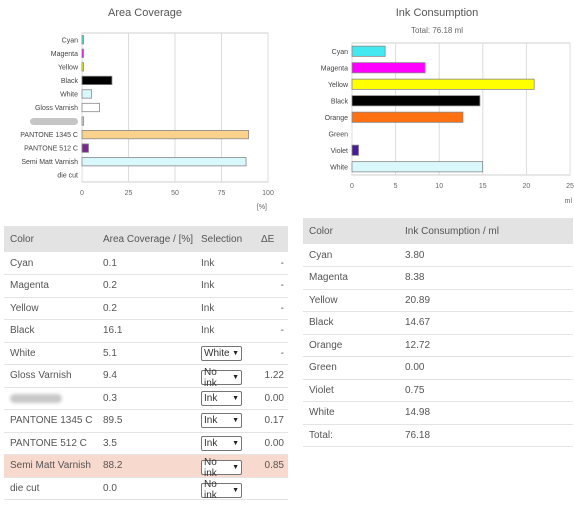 The image size is (574, 508). I want to click on ink-cell-color: Magenta, so click(351, 278).